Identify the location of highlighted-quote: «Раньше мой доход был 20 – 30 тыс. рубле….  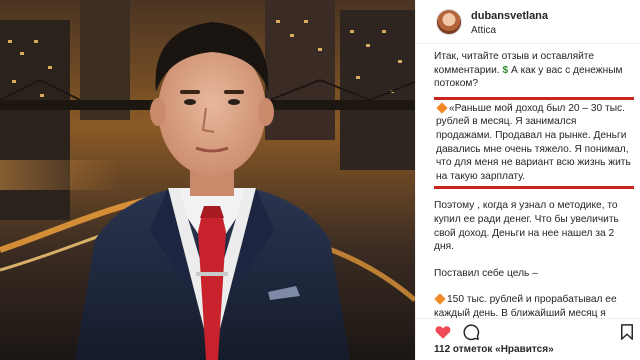
(534, 143).